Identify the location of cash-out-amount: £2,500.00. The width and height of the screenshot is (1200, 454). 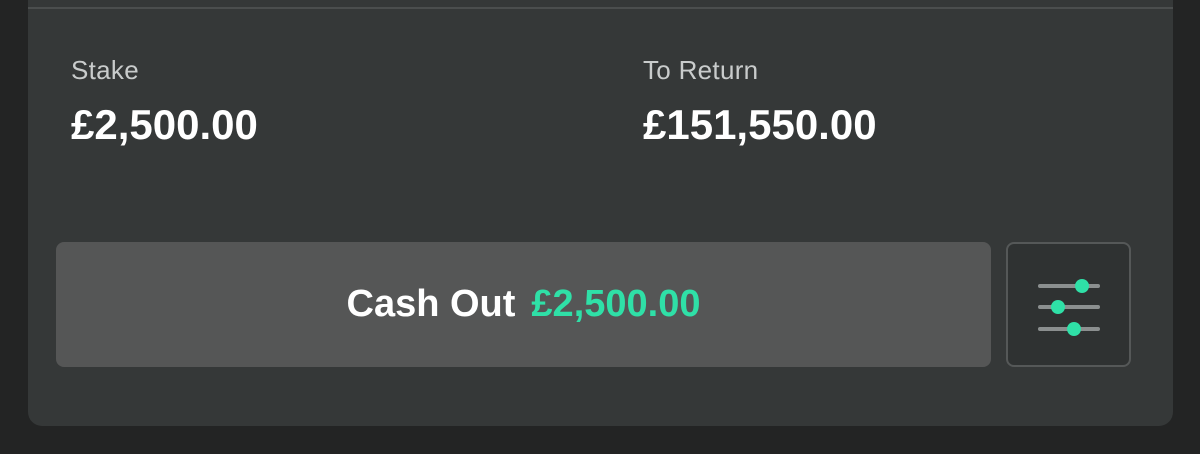
(616, 304).